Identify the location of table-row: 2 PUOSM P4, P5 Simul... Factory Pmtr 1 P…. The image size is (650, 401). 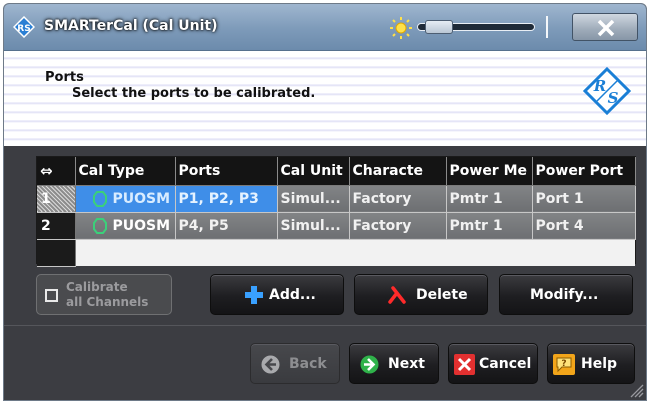
(336, 226).